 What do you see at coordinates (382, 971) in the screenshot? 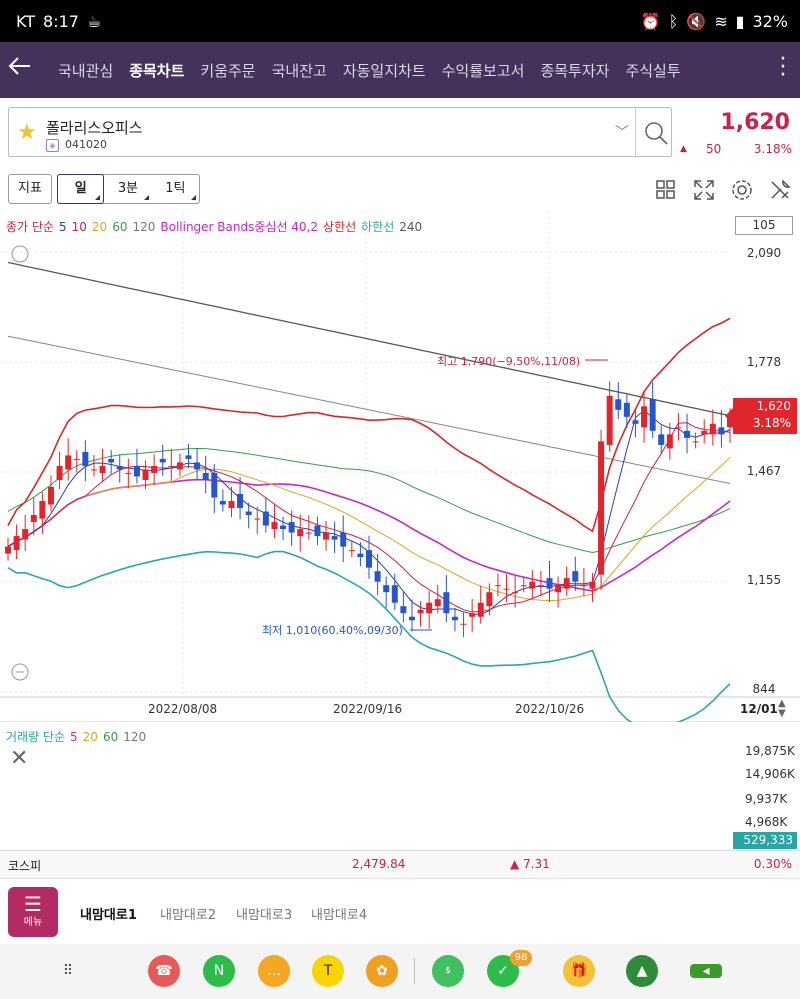
I see `settings-app-icon: ✿` at bounding box center [382, 971].